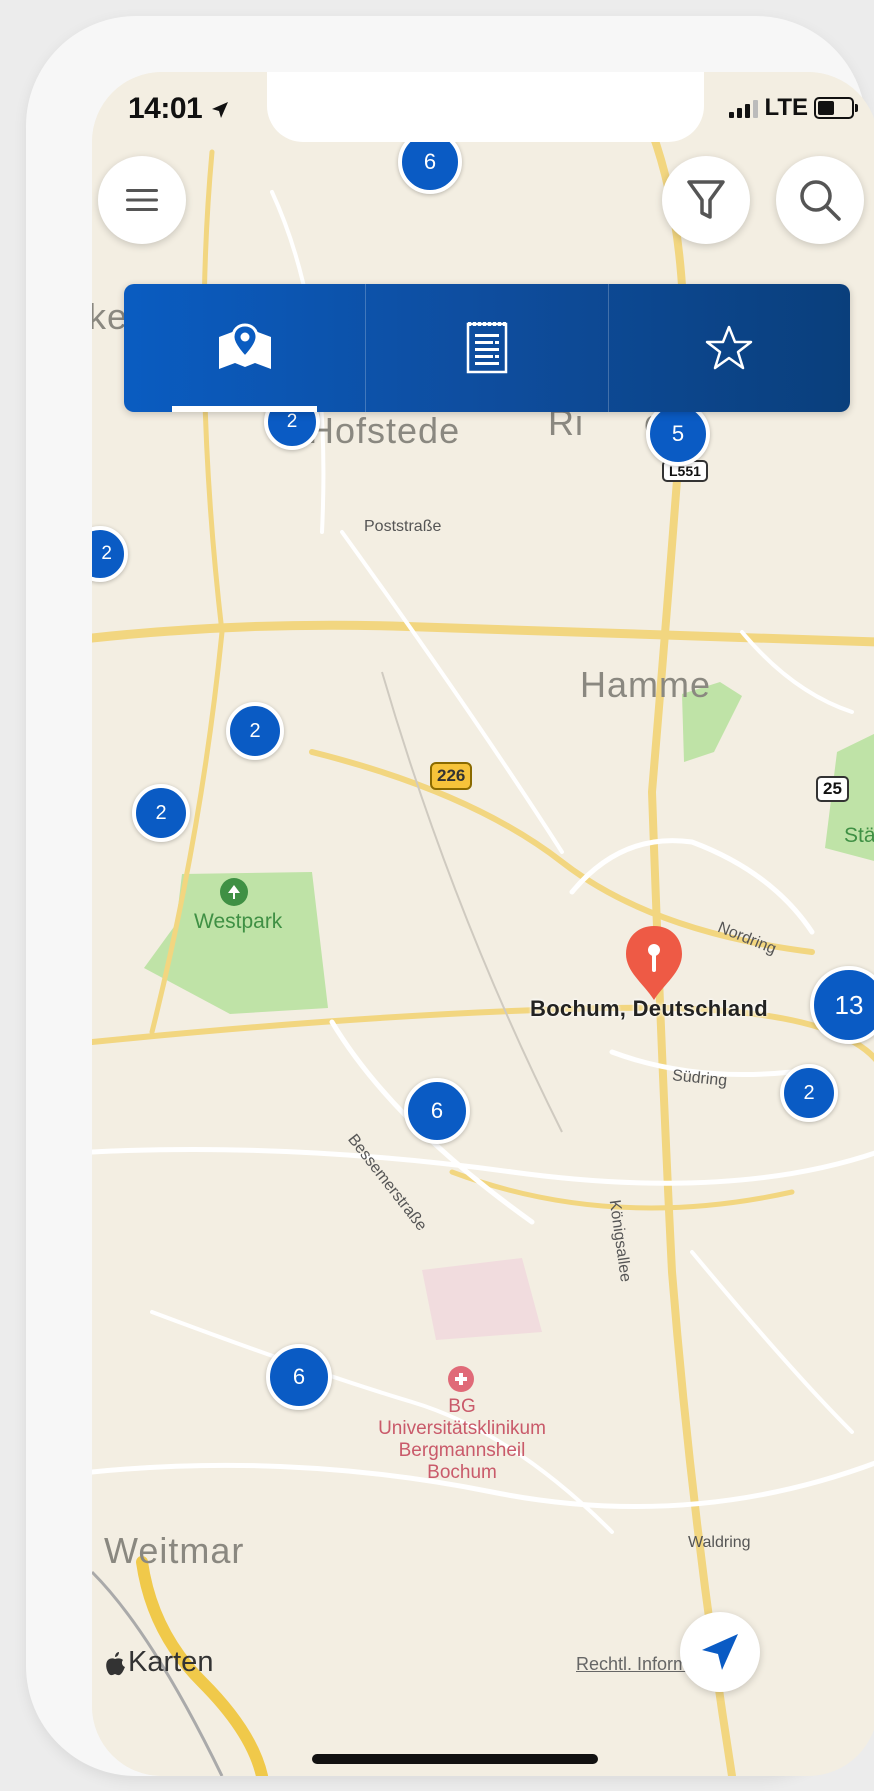  I want to click on filter-button, so click(706, 200).